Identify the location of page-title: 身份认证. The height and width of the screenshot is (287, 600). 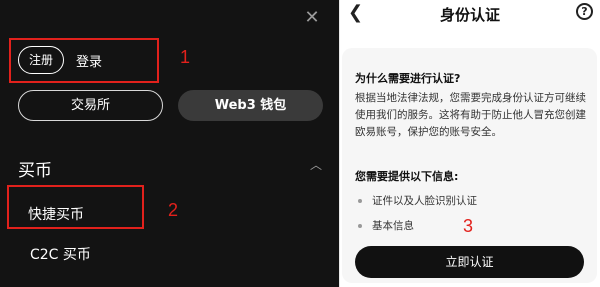
(469, 15).